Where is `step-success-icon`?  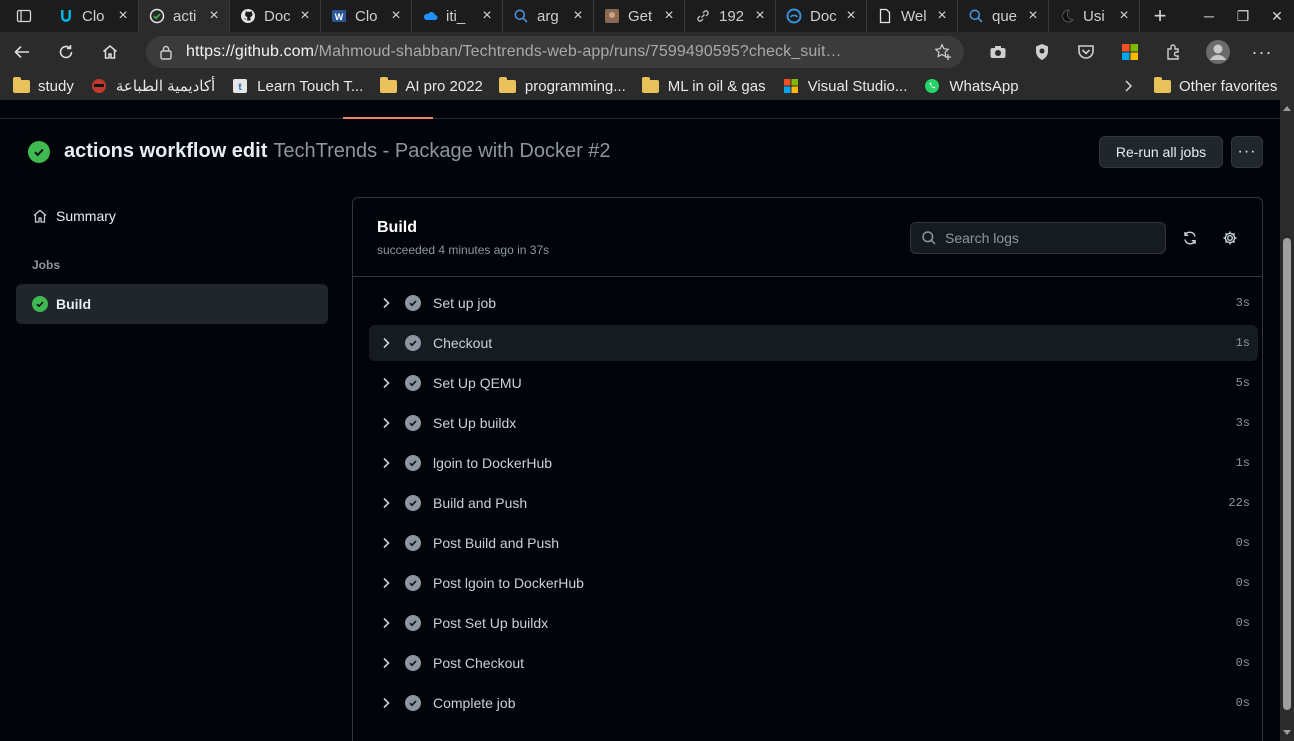 step-success-icon is located at coordinates (413, 543).